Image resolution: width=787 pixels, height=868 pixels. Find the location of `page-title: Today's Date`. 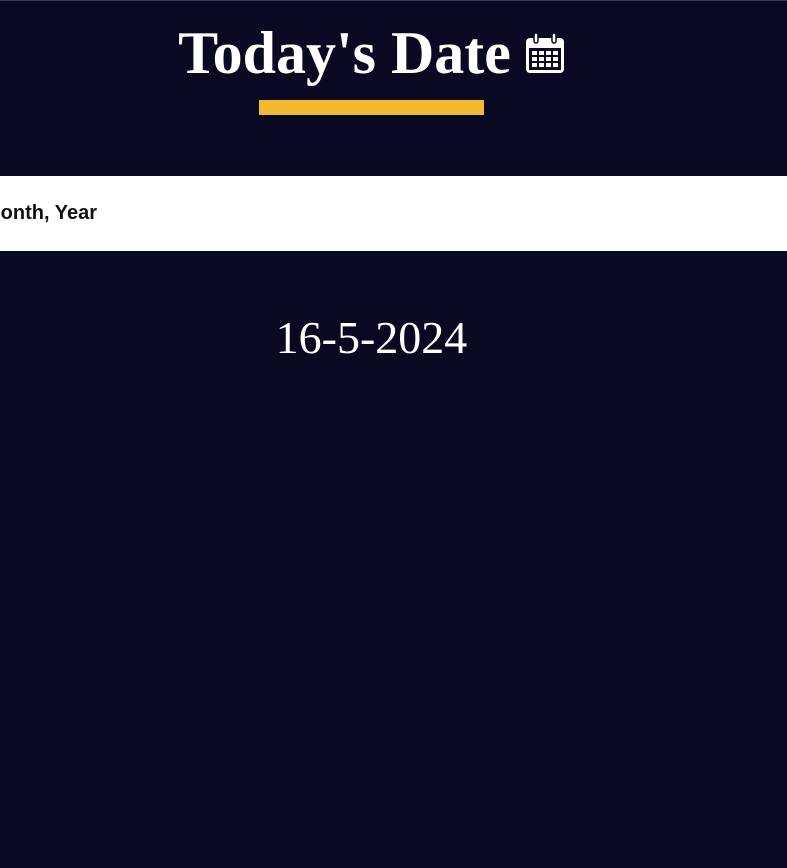

page-title: Today's Date is located at coordinates (344, 53).